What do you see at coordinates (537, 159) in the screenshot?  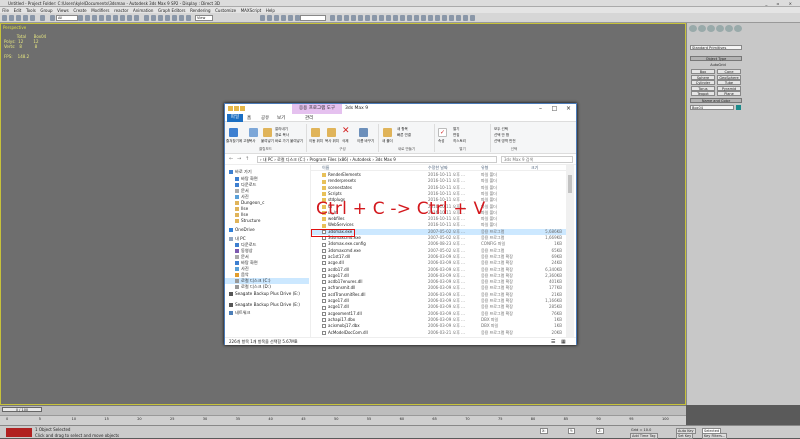 I see `search-input: 3ds Max 9 검색` at bounding box center [537, 159].